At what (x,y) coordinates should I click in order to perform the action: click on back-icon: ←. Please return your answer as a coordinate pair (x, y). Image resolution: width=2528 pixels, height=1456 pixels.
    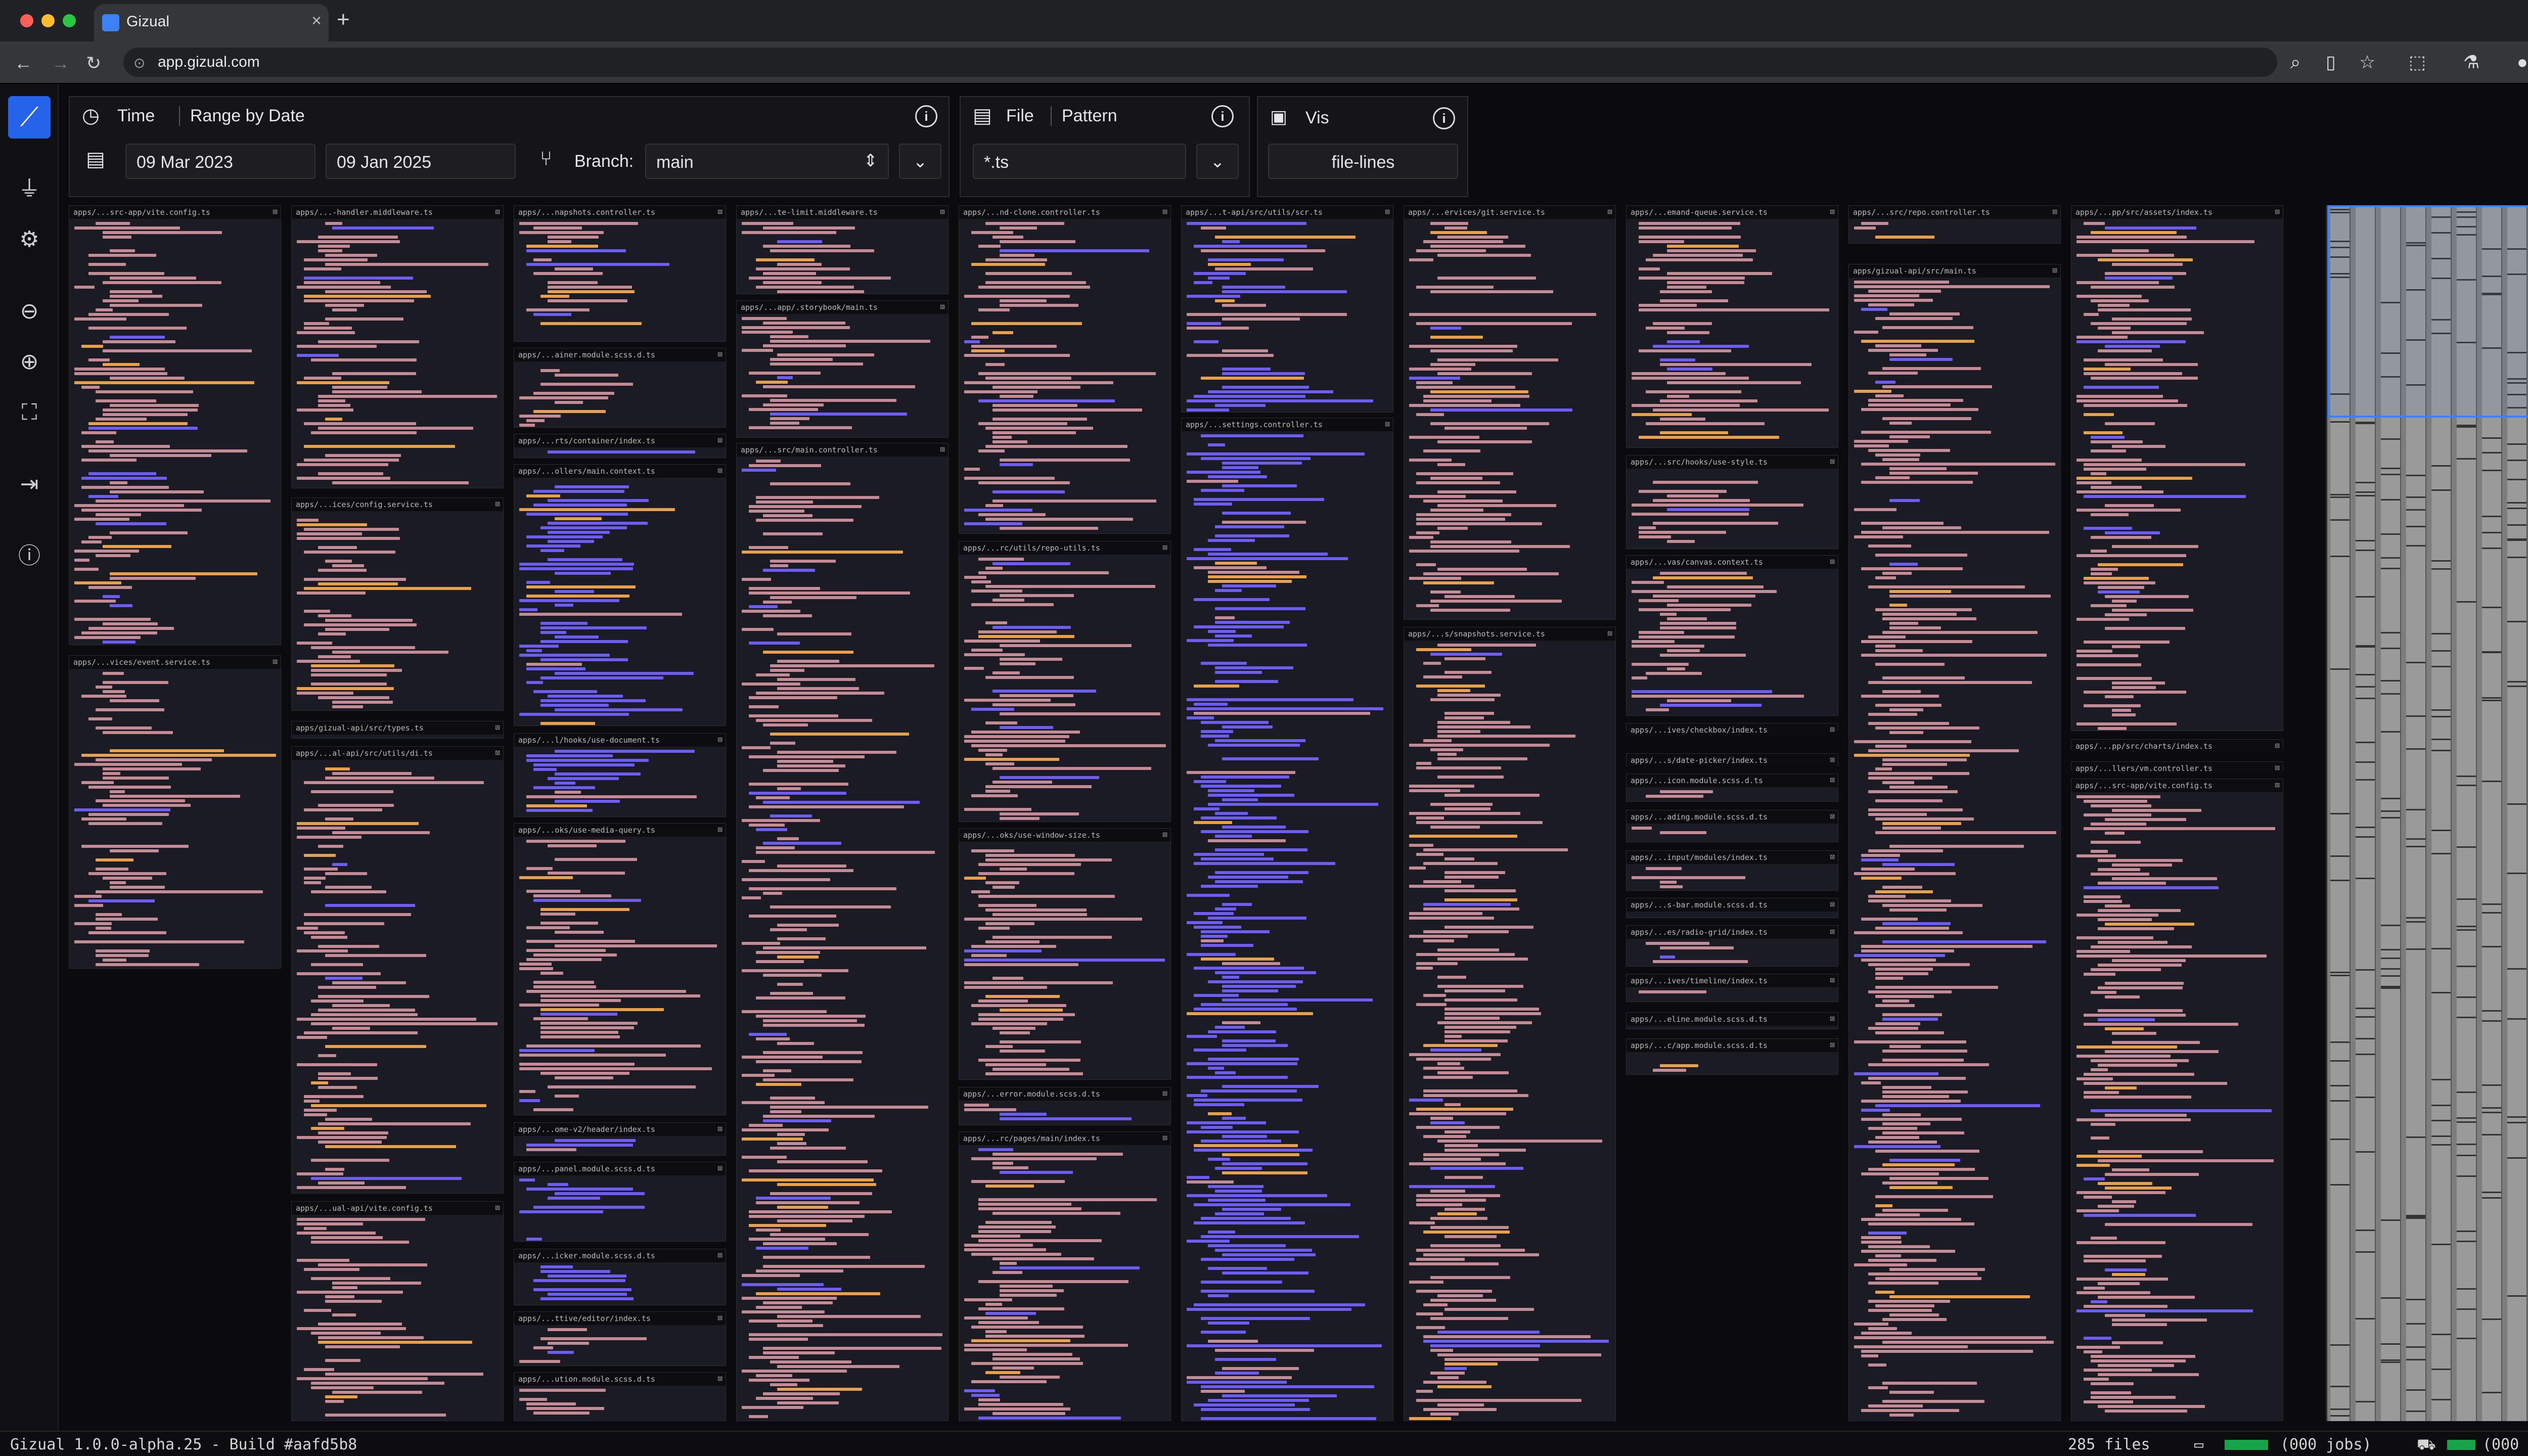
    Looking at the image, I should click on (23, 63).